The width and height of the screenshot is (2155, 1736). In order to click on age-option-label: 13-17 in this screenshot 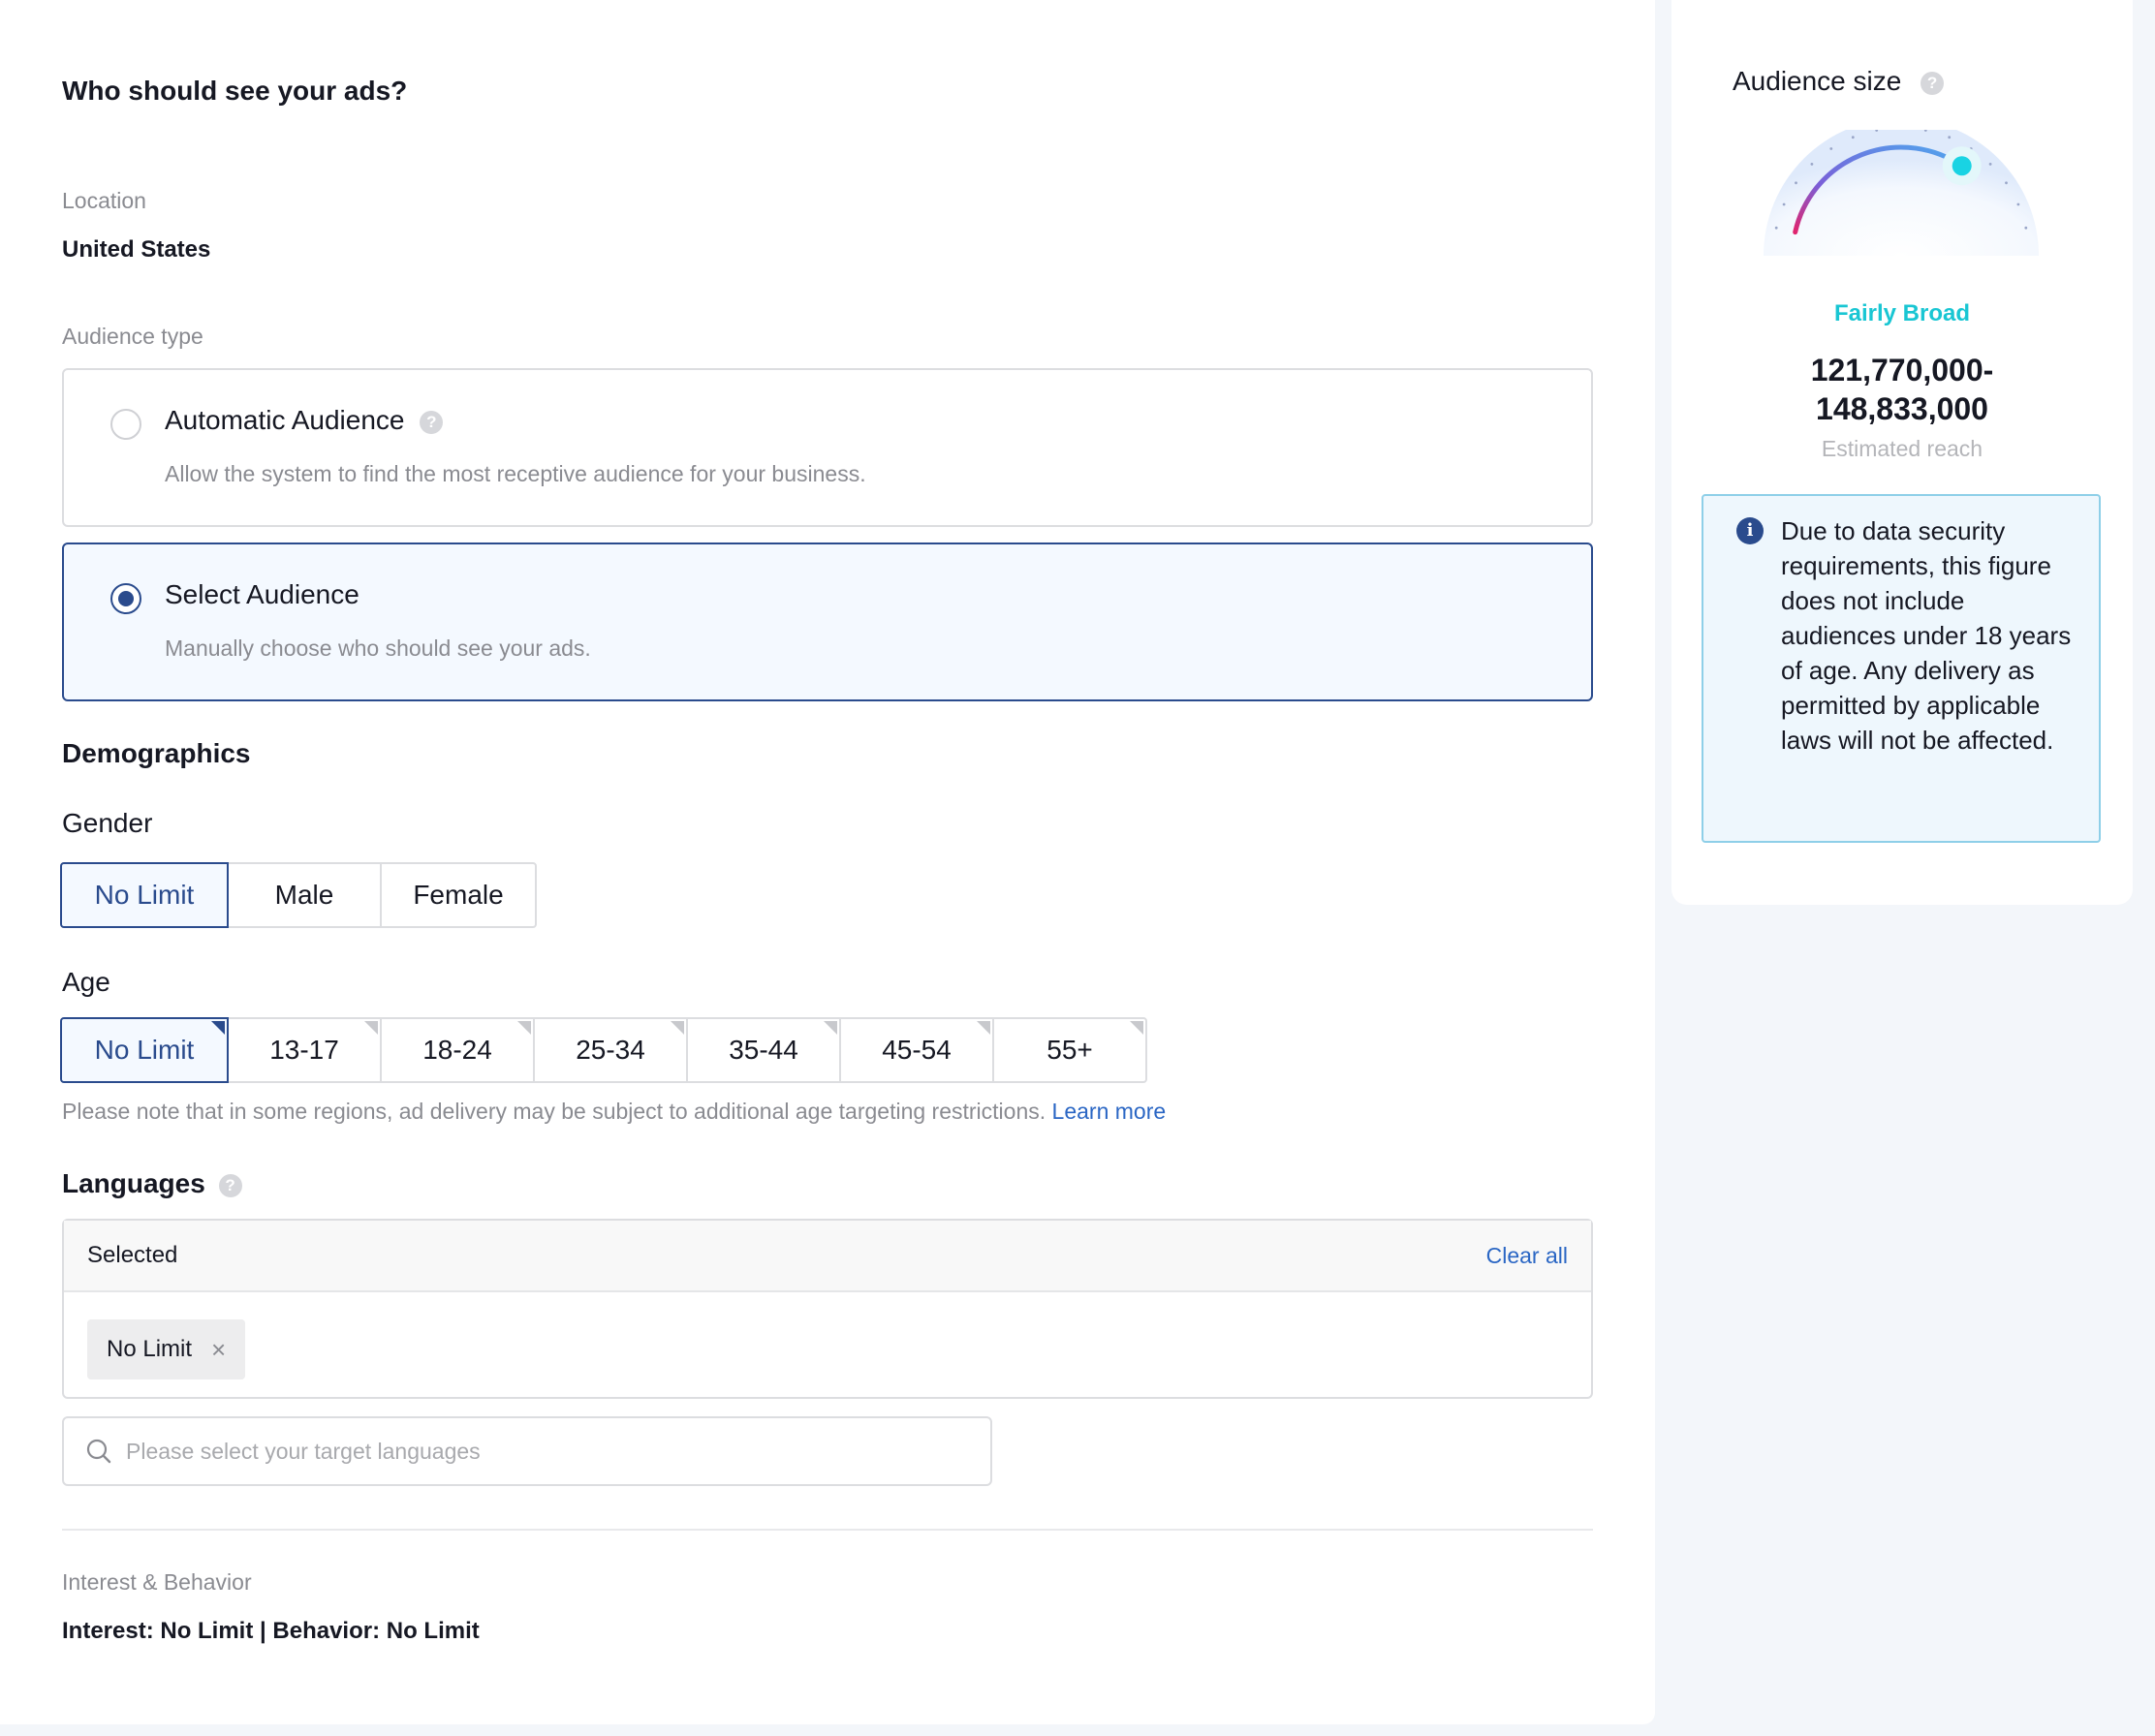, I will do `click(304, 1050)`.